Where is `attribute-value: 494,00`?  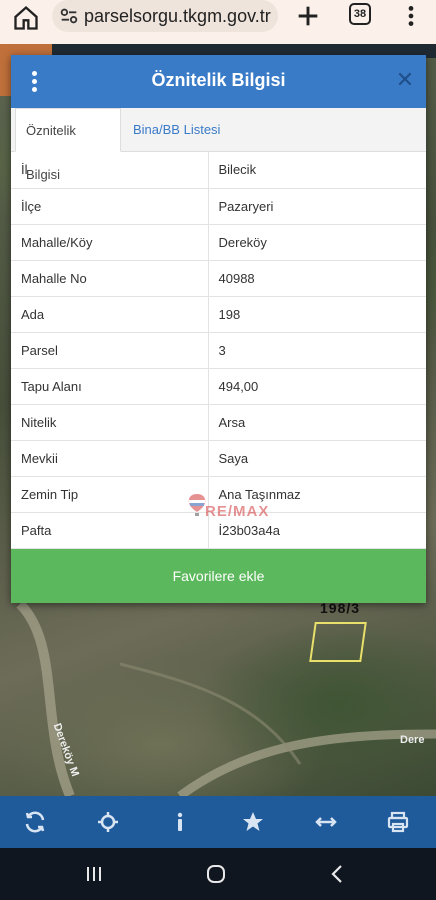
attribute-value: 494,00 is located at coordinates (317, 386).